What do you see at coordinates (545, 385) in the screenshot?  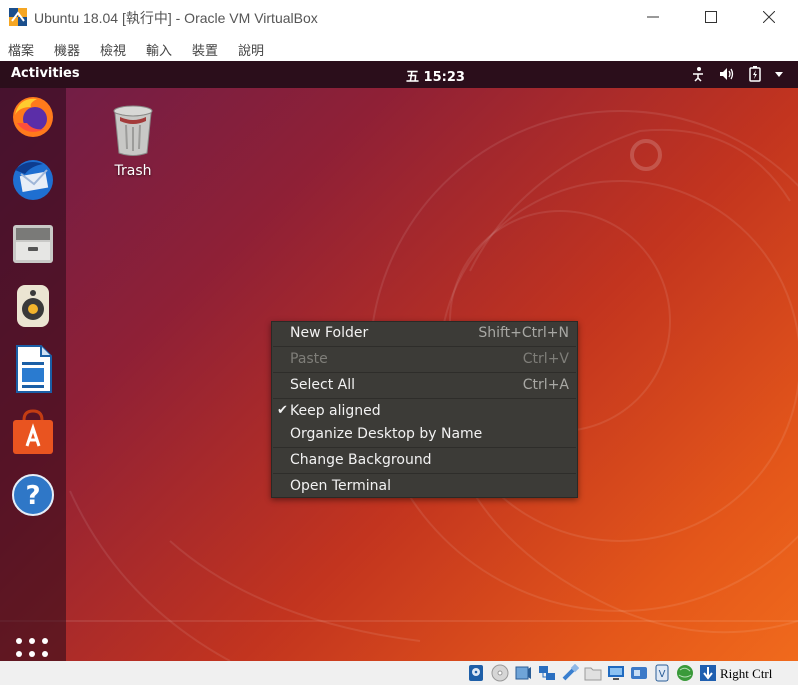 I see `menu-item-shortcut: Ctrl+A` at bounding box center [545, 385].